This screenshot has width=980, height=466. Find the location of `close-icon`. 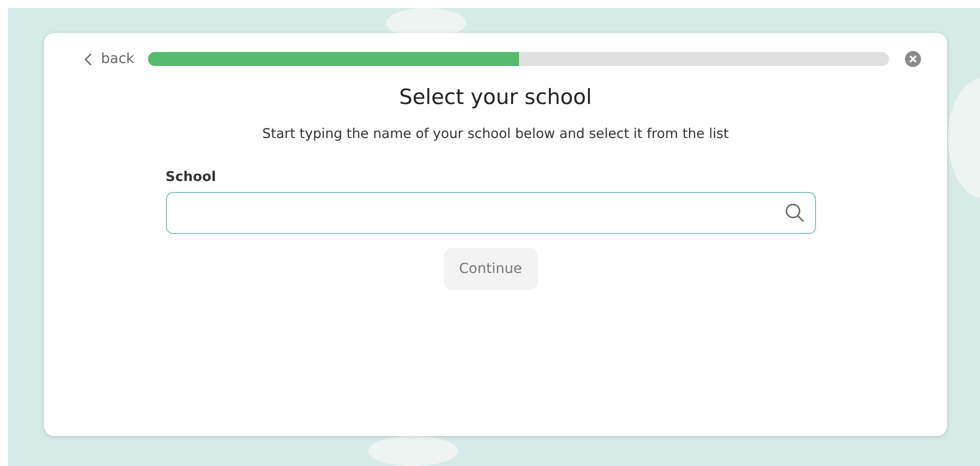

close-icon is located at coordinates (913, 59).